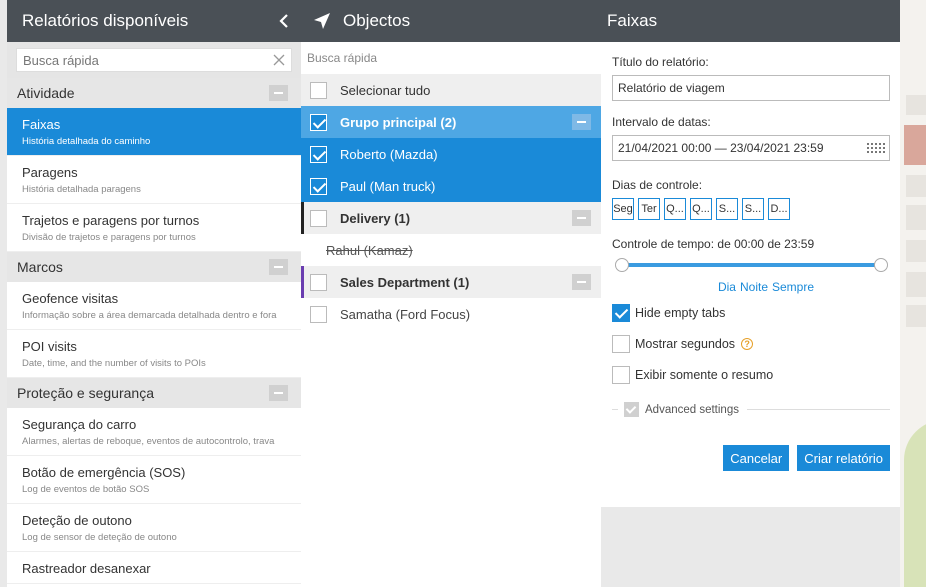 The height and width of the screenshot is (587, 926). What do you see at coordinates (661, 122) in the screenshot?
I see `date-range-label: Intervalo de datas:` at bounding box center [661, 122].